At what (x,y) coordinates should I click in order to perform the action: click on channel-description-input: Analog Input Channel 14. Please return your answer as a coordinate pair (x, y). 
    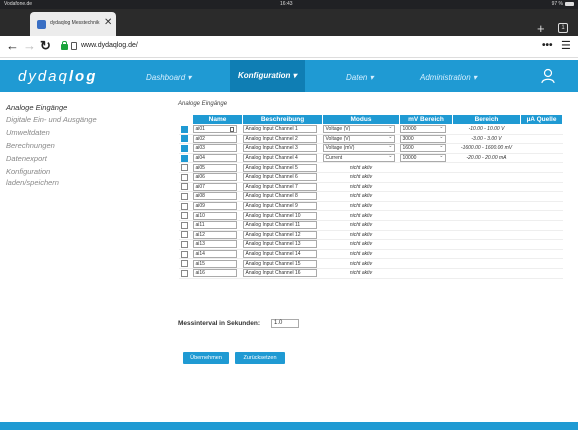
    Looking at the image, I should click on (279, 254).